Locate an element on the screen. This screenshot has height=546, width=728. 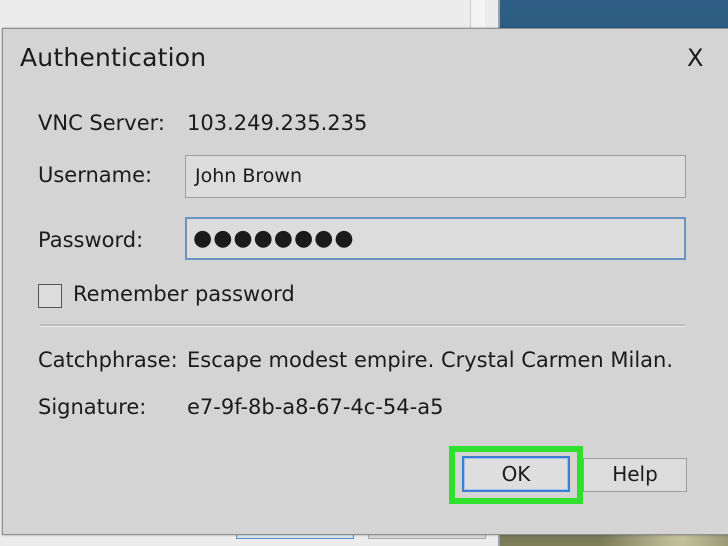
password-field: ●●●●●●●● is located at coordinates (435, 238).